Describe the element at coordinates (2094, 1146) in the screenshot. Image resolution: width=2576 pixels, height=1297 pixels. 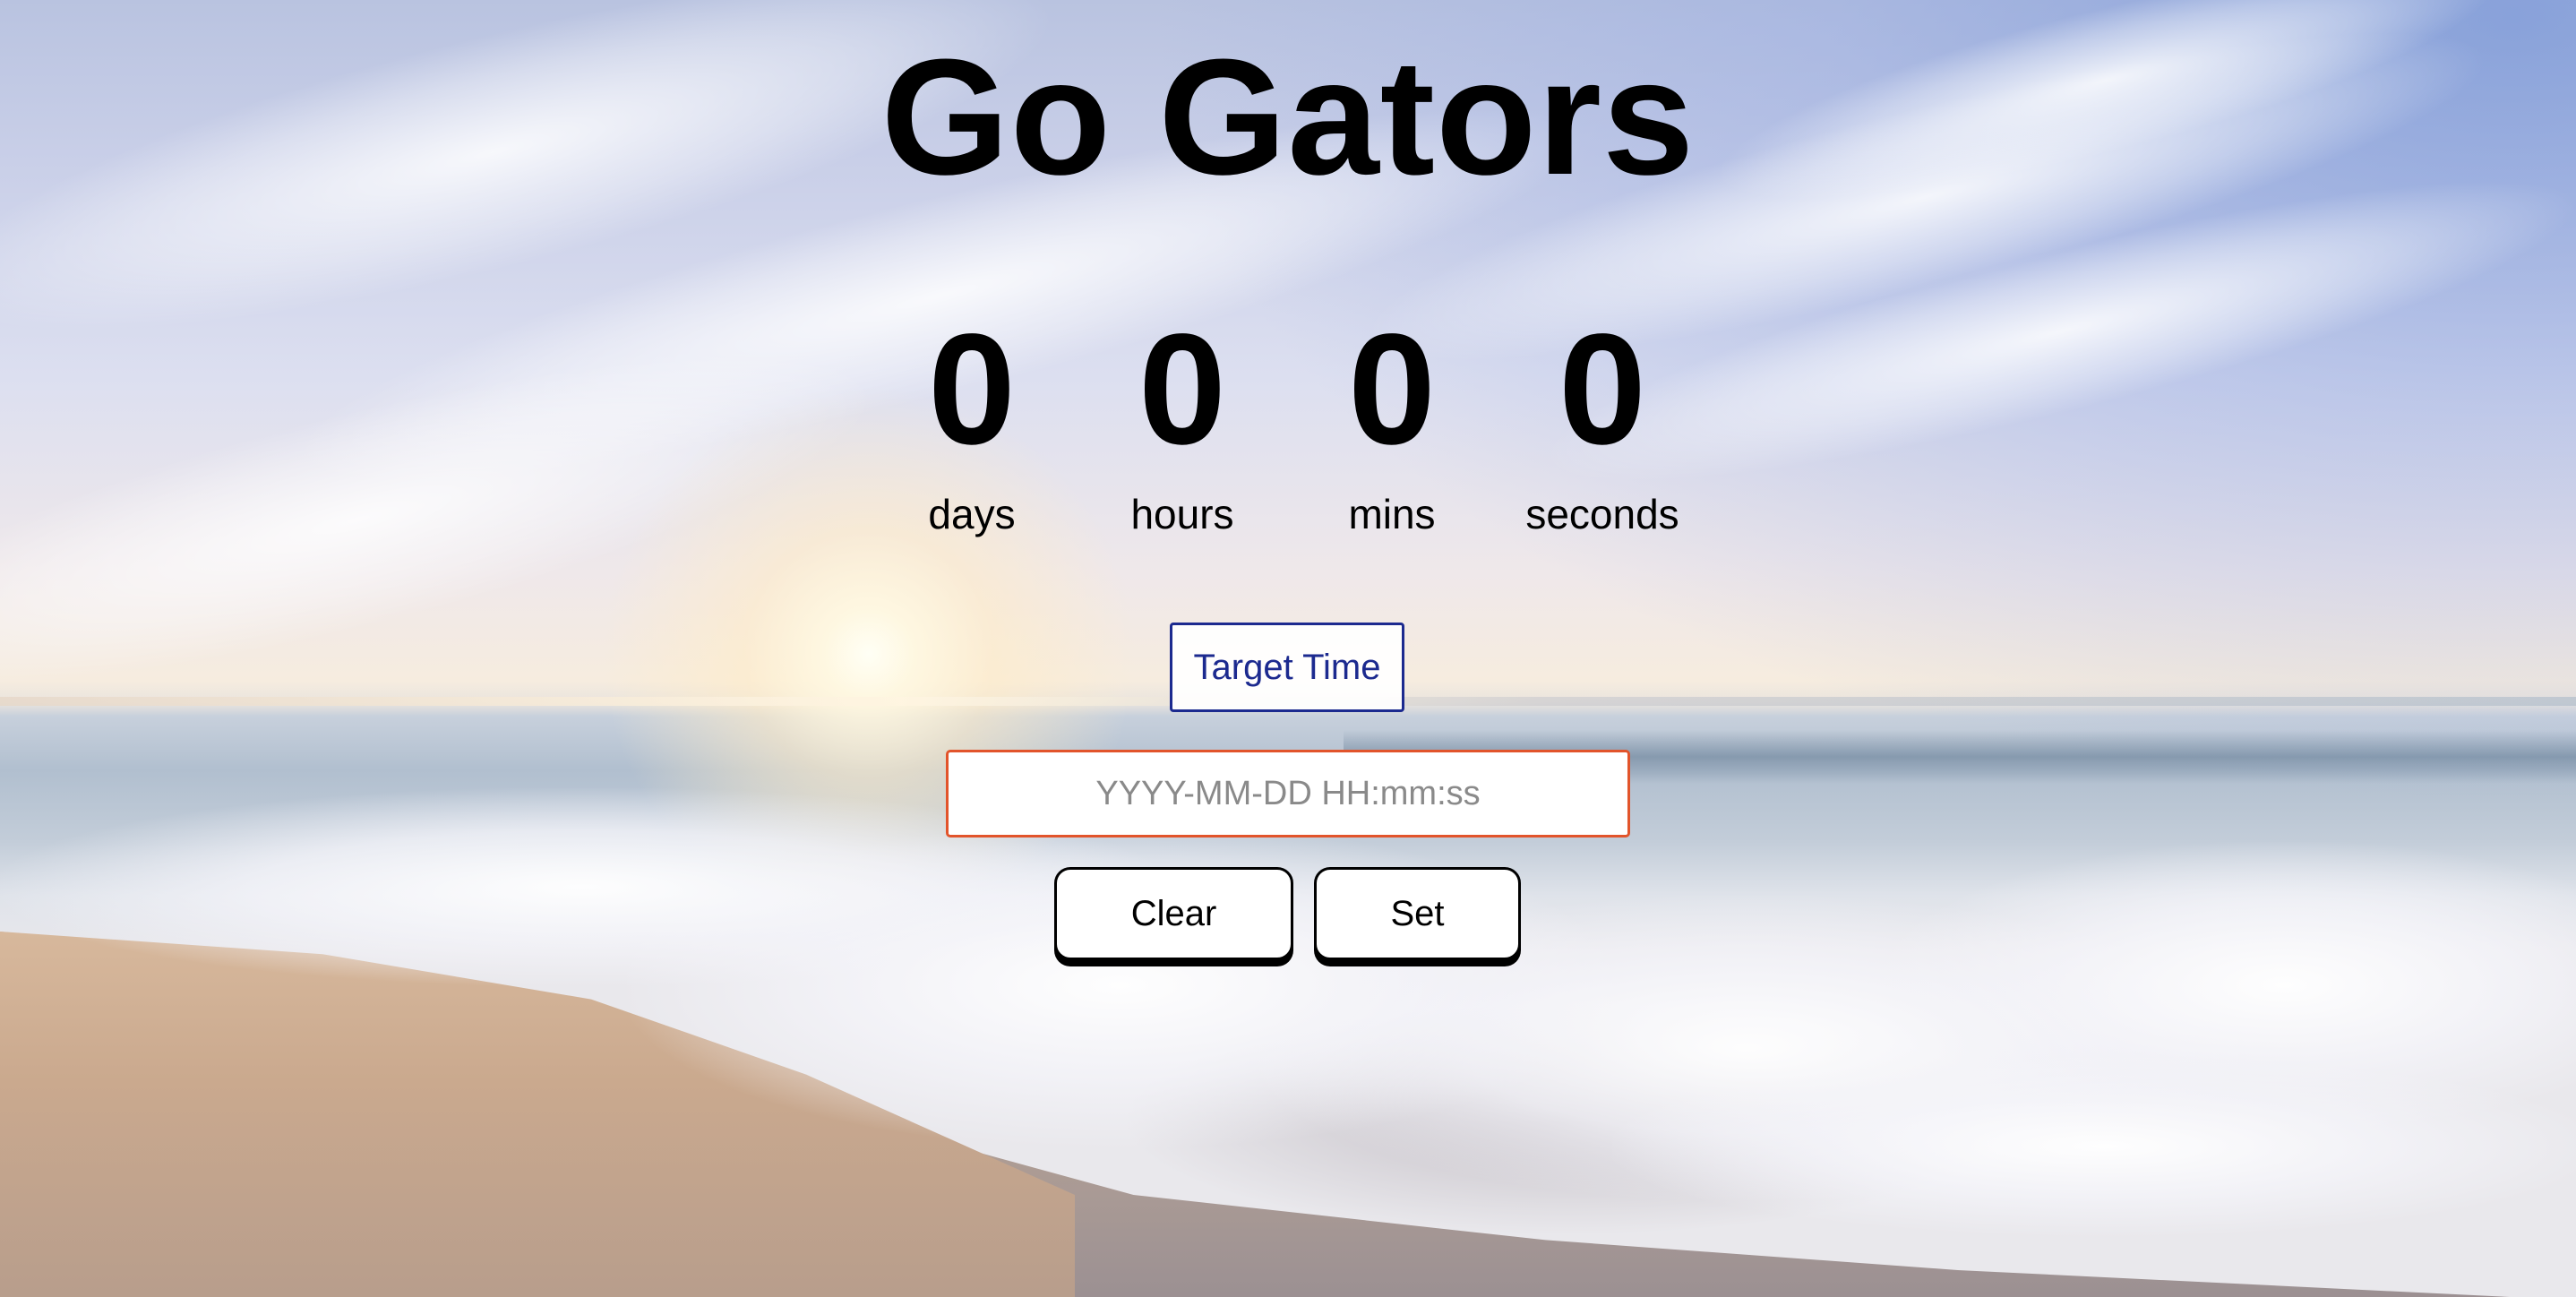
I see `surf-foam` at that location.